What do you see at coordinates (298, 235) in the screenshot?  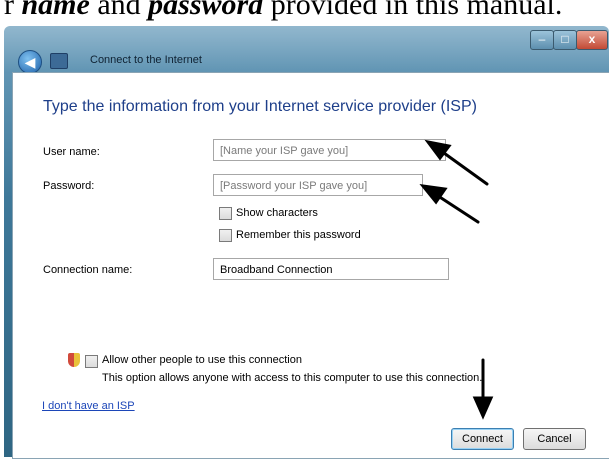 I see `remember-password-label: Remember this password` at bounding box center [298, 235].